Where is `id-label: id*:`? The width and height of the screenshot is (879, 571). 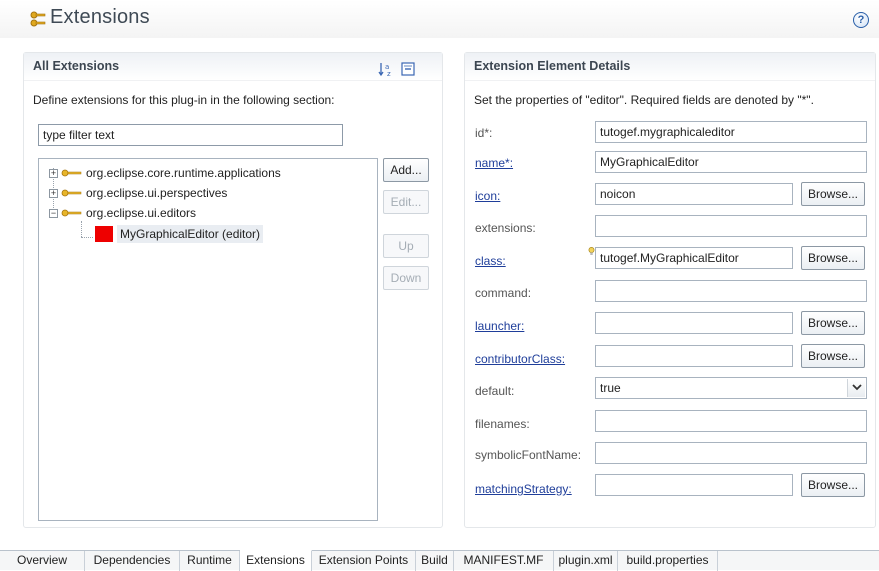 id-label: id*: is located at coordinates (484, 133).